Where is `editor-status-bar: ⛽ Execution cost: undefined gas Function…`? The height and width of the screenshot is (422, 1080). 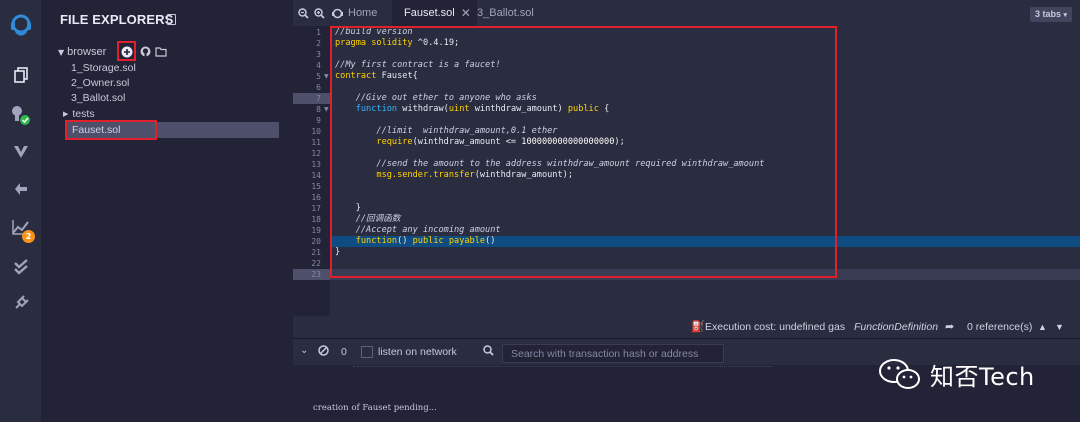 editor-status-bar: ⛽ Execution cost: undefined gas Function… is located at coordinates (686, 327).